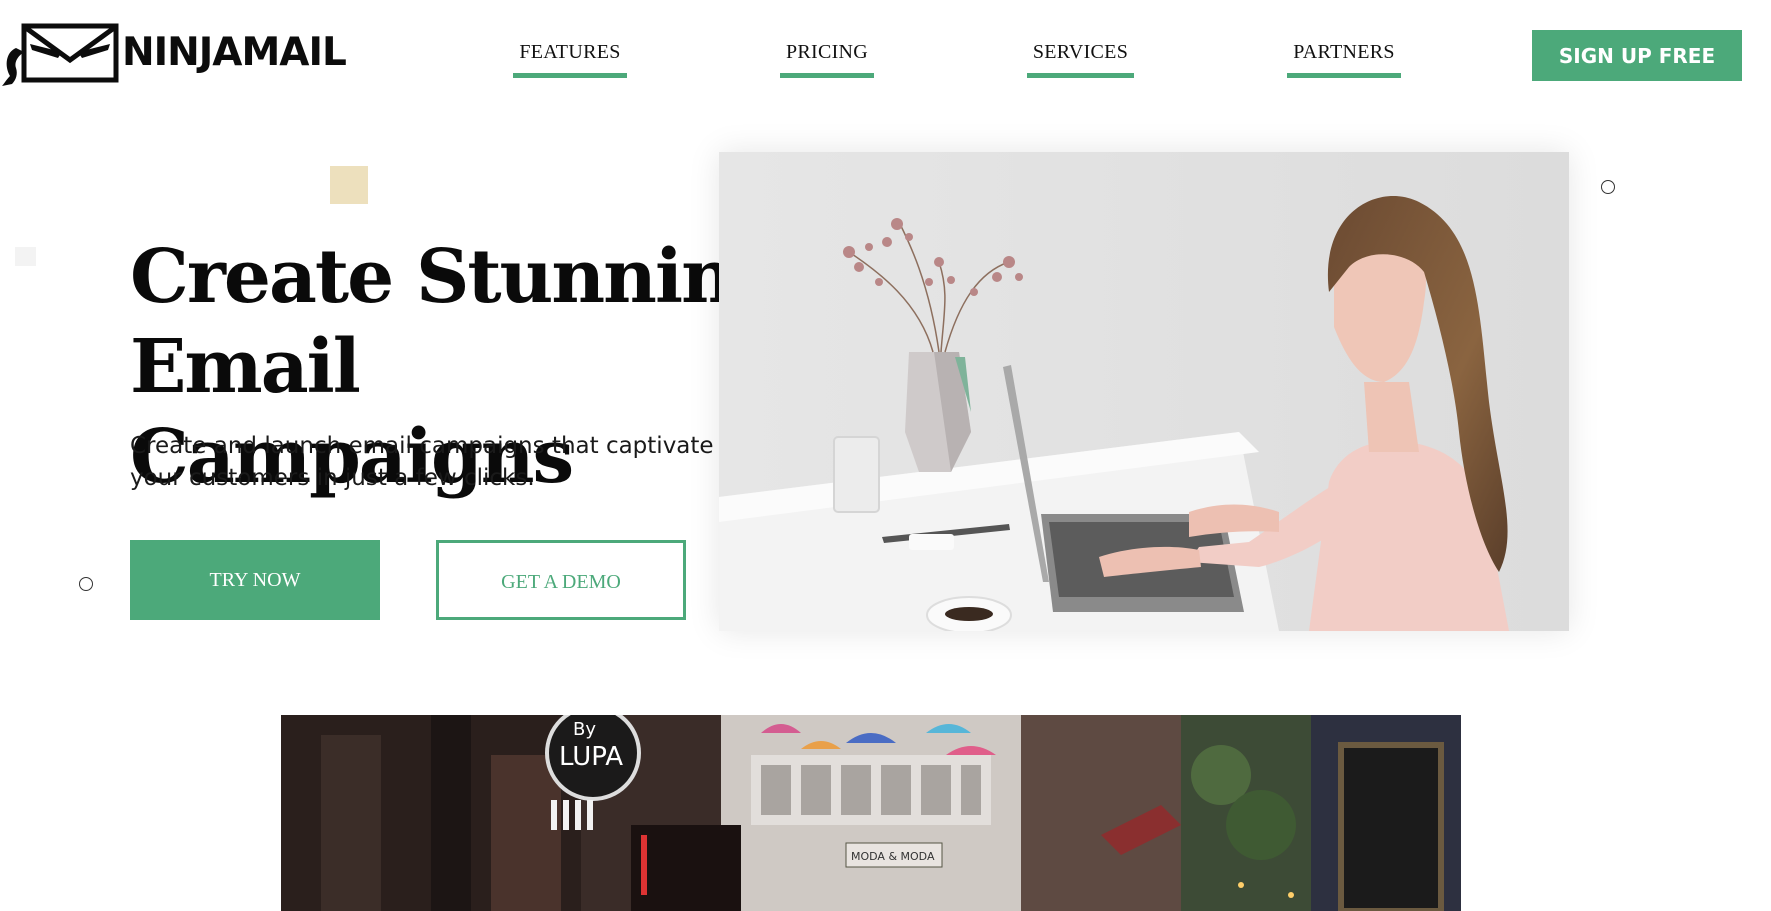 The height and width of the screenshot is (911, 1771). Describe the element at coordinates (457, 277) in the screenshot. I see `hero-title-line-1: Create Stunning` at that location.